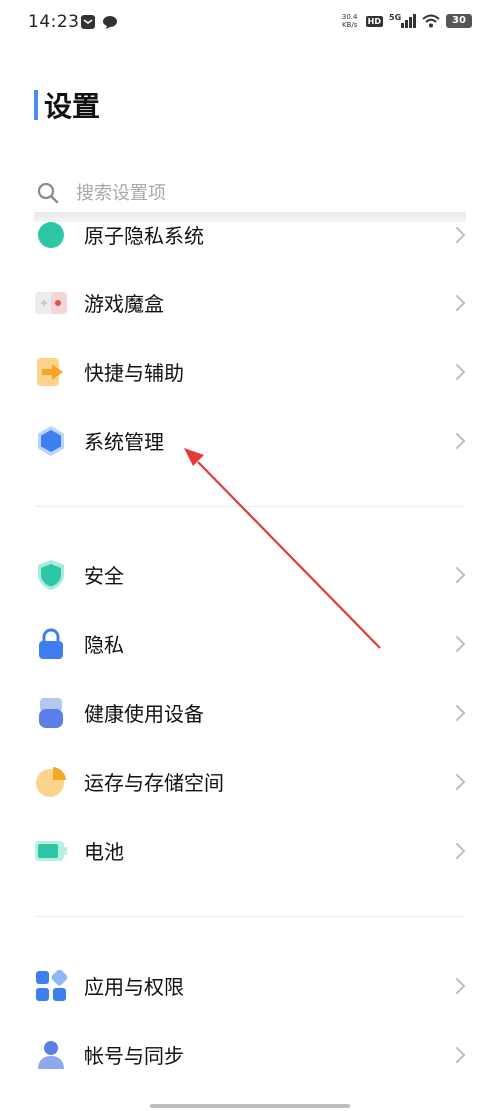  I want to click on search-input, so click(256, 193).